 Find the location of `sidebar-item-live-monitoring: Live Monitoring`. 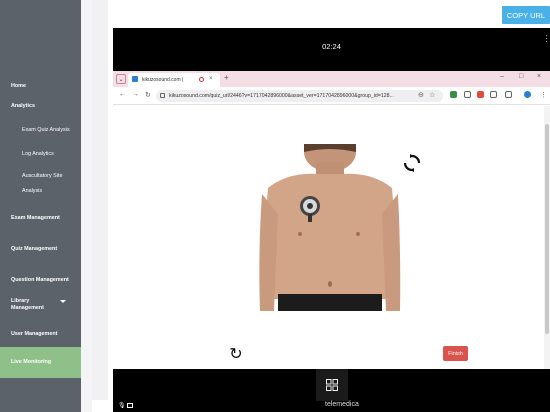

sidebar-item-live-monitoring: Live Monitoring is located at coordinates (40, 362).